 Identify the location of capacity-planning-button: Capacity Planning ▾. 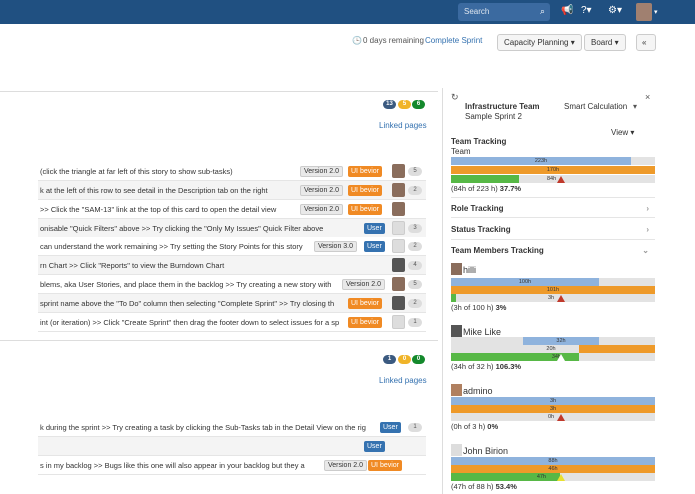
(539, 42).